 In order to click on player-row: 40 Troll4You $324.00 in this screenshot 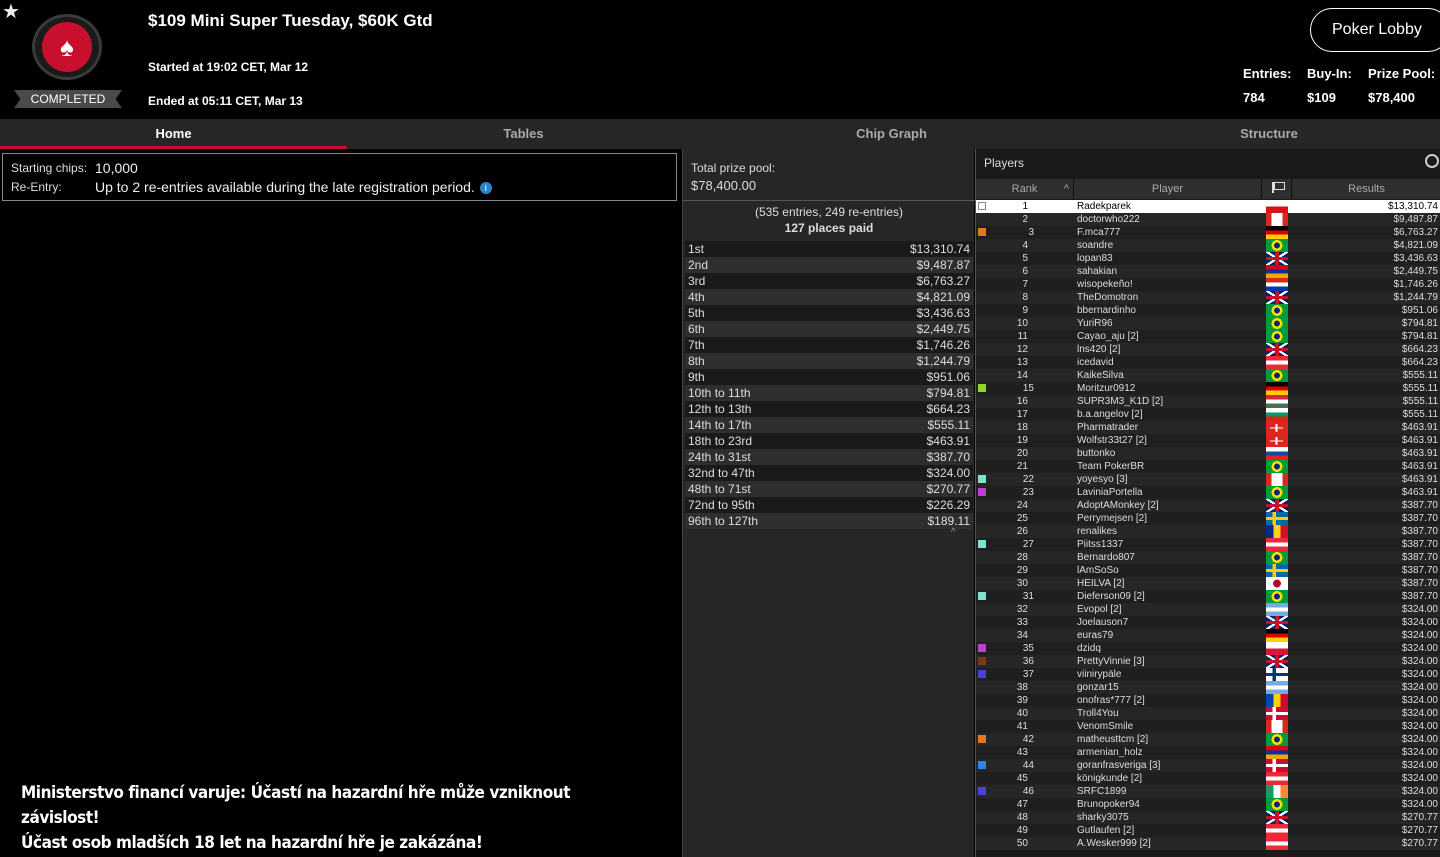, I will do `click(1208, 713)`.